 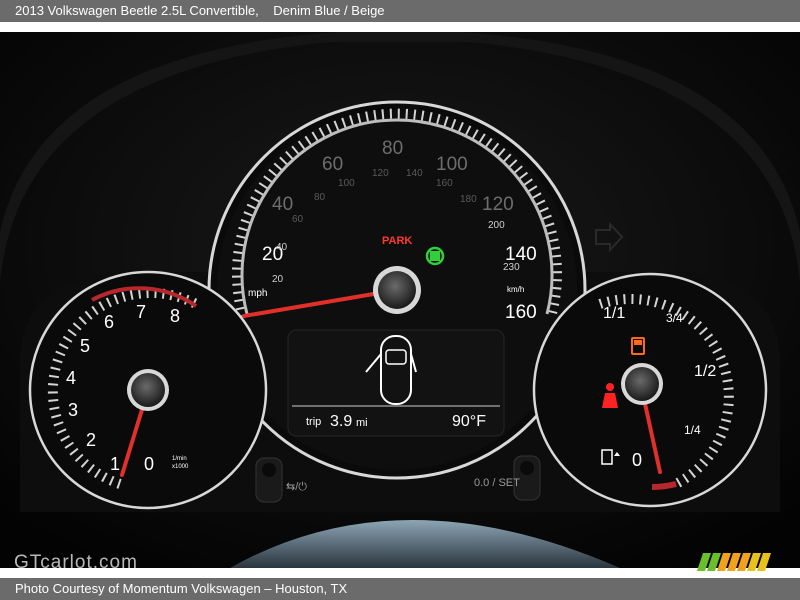 I want to click on tach-unit-line1: 1/min, so click(x=179, y=459).